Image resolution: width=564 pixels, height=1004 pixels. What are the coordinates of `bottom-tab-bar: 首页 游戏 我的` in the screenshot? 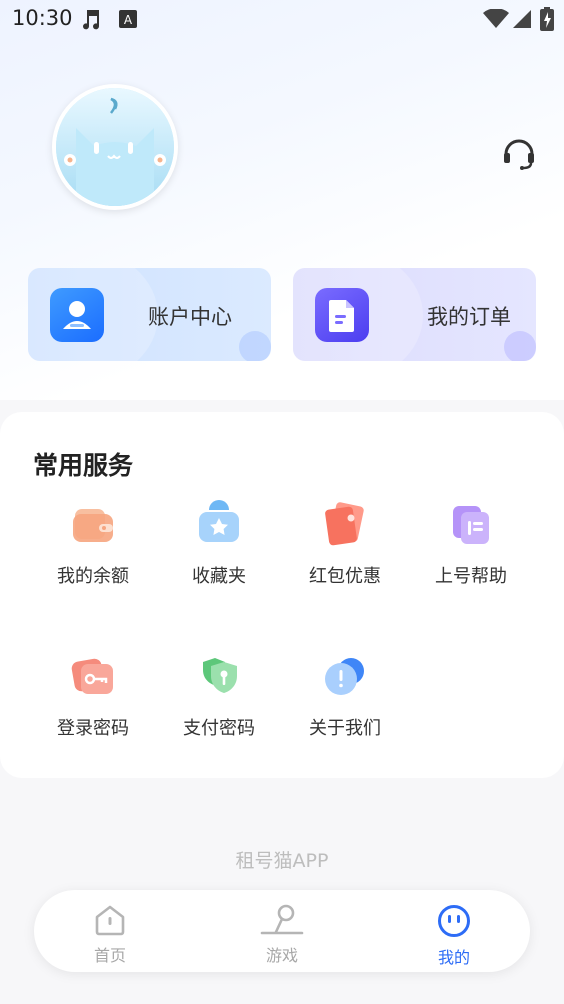 It's located at (282, 931).